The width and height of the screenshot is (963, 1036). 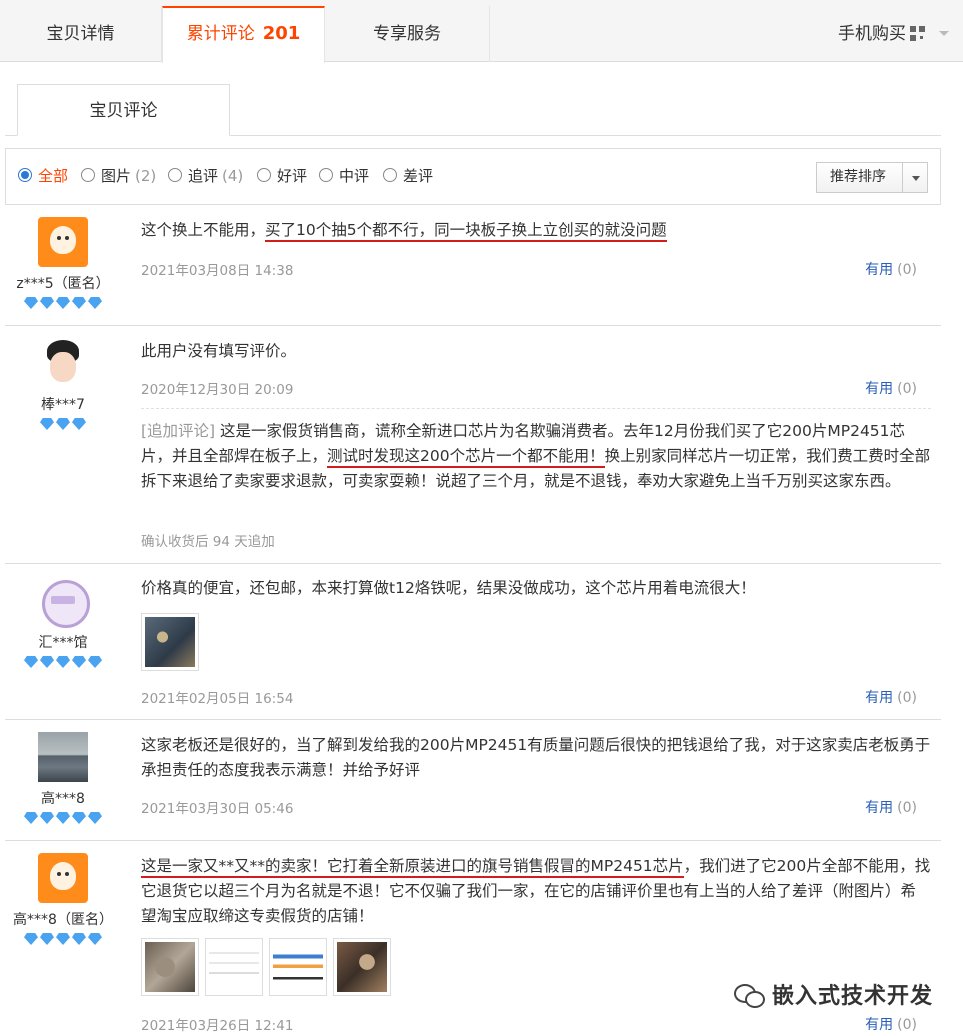 I want to click on review-images, so click(x=269, y=968).